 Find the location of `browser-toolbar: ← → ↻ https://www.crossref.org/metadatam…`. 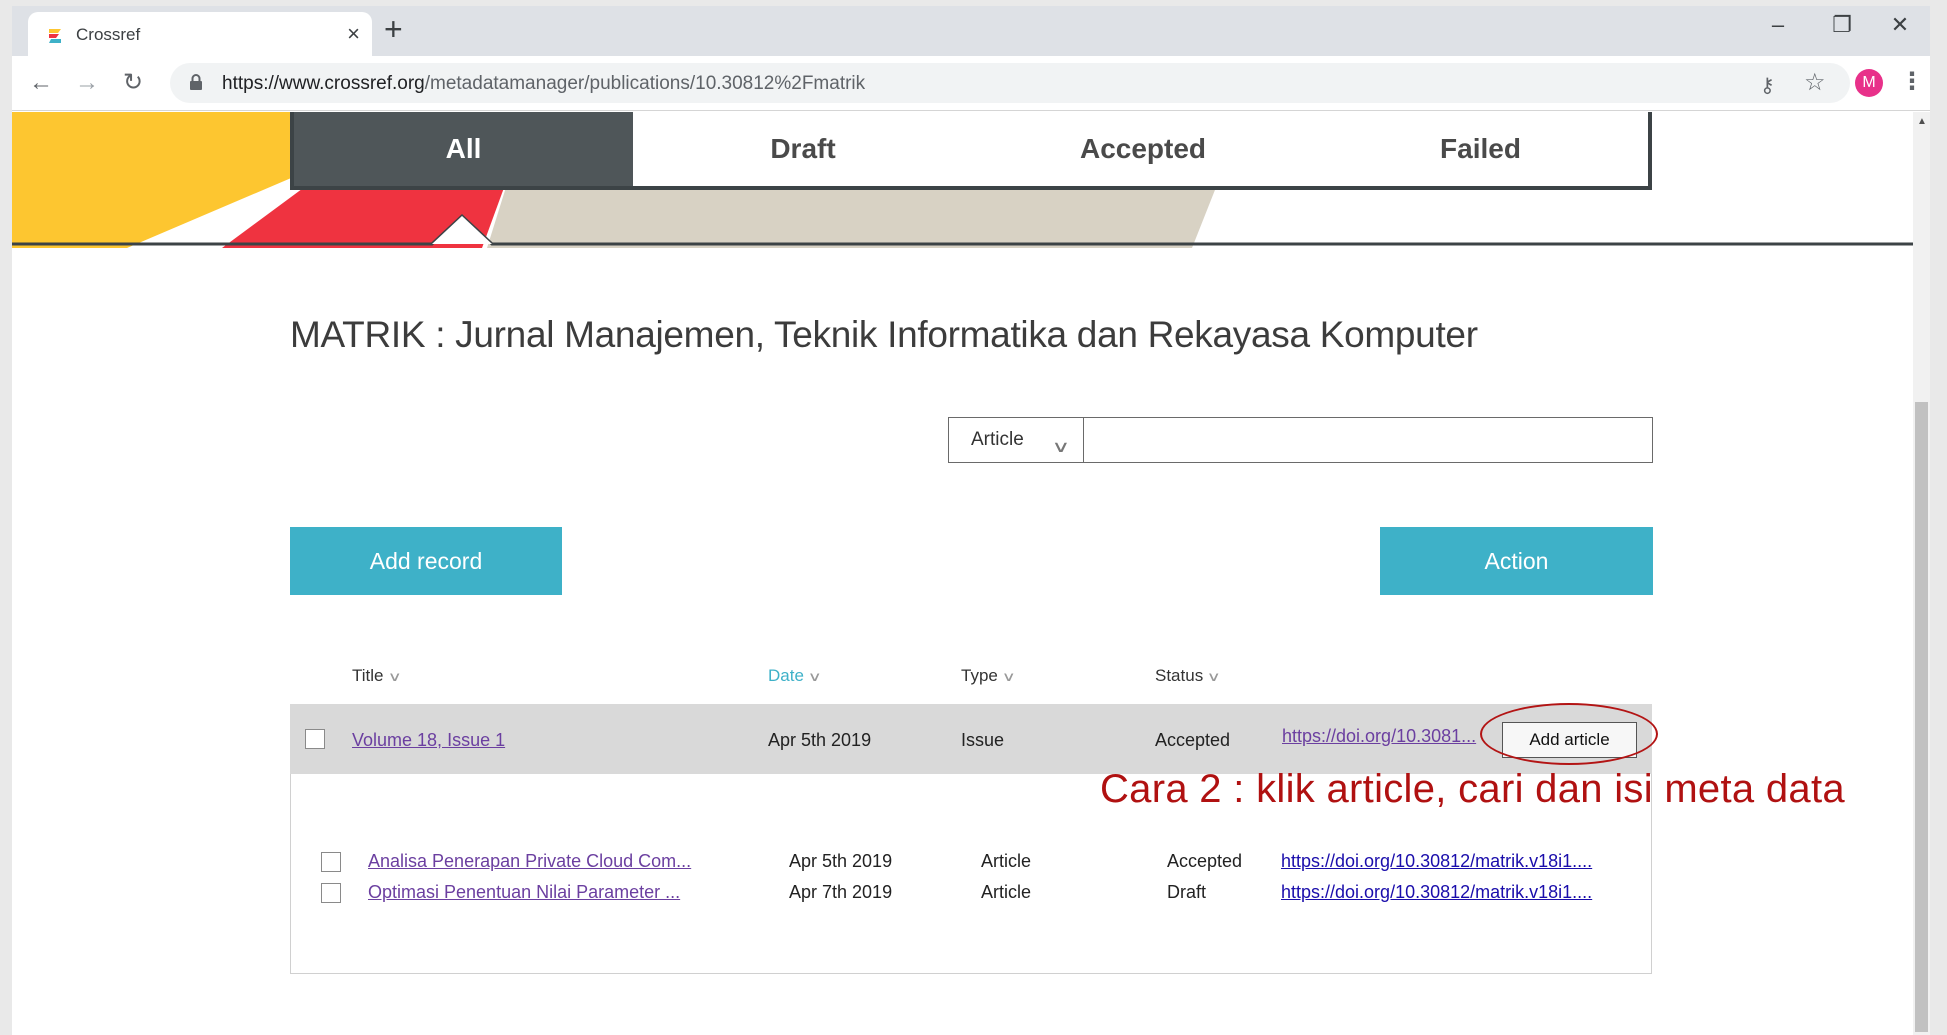

browser-toolbar: ← → ↻ https://www.crossref.org/metadatam… is located at coordinates (971, 83).